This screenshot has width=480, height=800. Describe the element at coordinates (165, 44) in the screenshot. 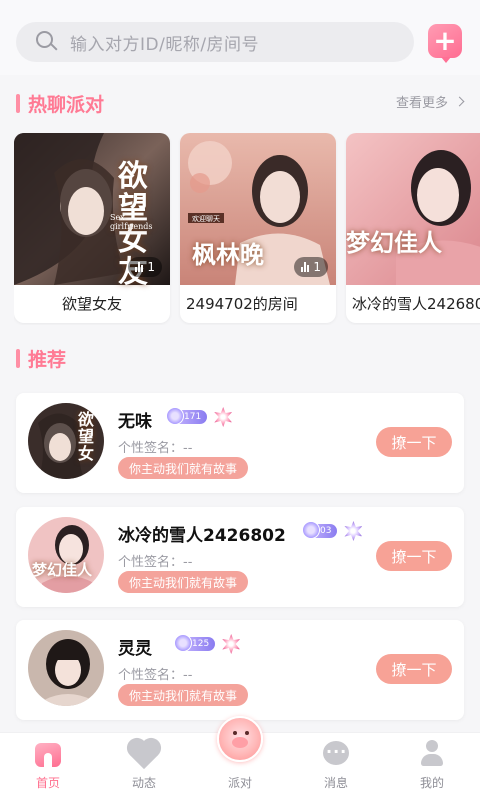

I see `search-placeholder: 输入对方ID/昵称/房间号` at that location.